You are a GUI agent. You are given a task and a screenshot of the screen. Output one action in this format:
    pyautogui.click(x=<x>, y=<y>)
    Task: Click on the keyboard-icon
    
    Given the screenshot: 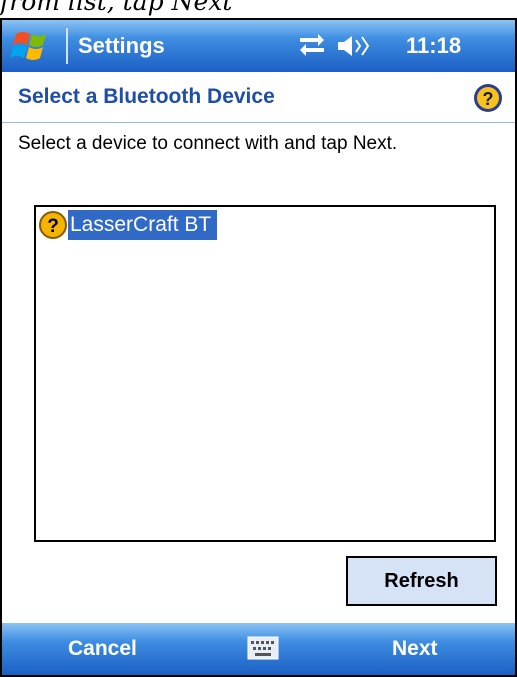 What is the action you would take?
    pyautogui.click(x=263, y=648)
    